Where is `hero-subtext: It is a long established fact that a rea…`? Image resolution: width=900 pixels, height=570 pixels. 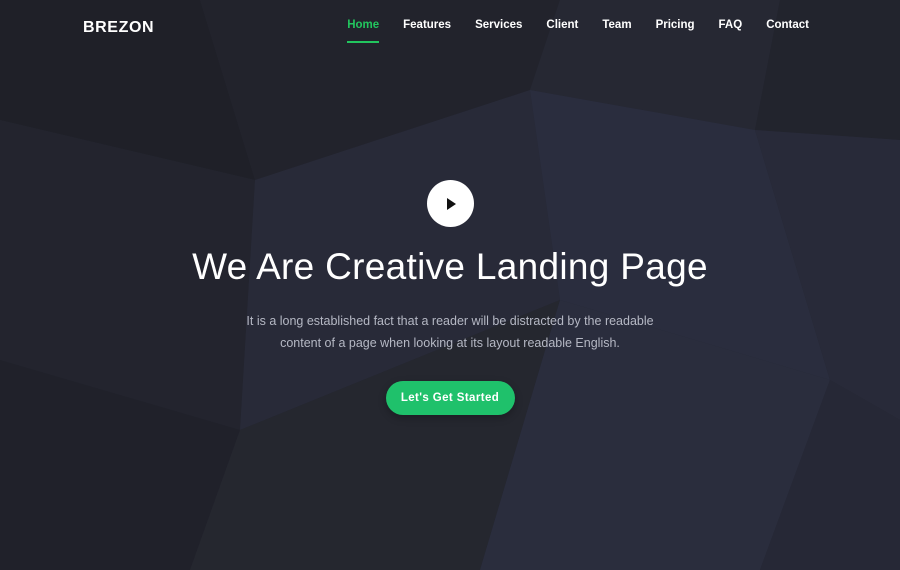
hero-subtext: It is a long established fact that a rea… is located at coordinates (450, 332).